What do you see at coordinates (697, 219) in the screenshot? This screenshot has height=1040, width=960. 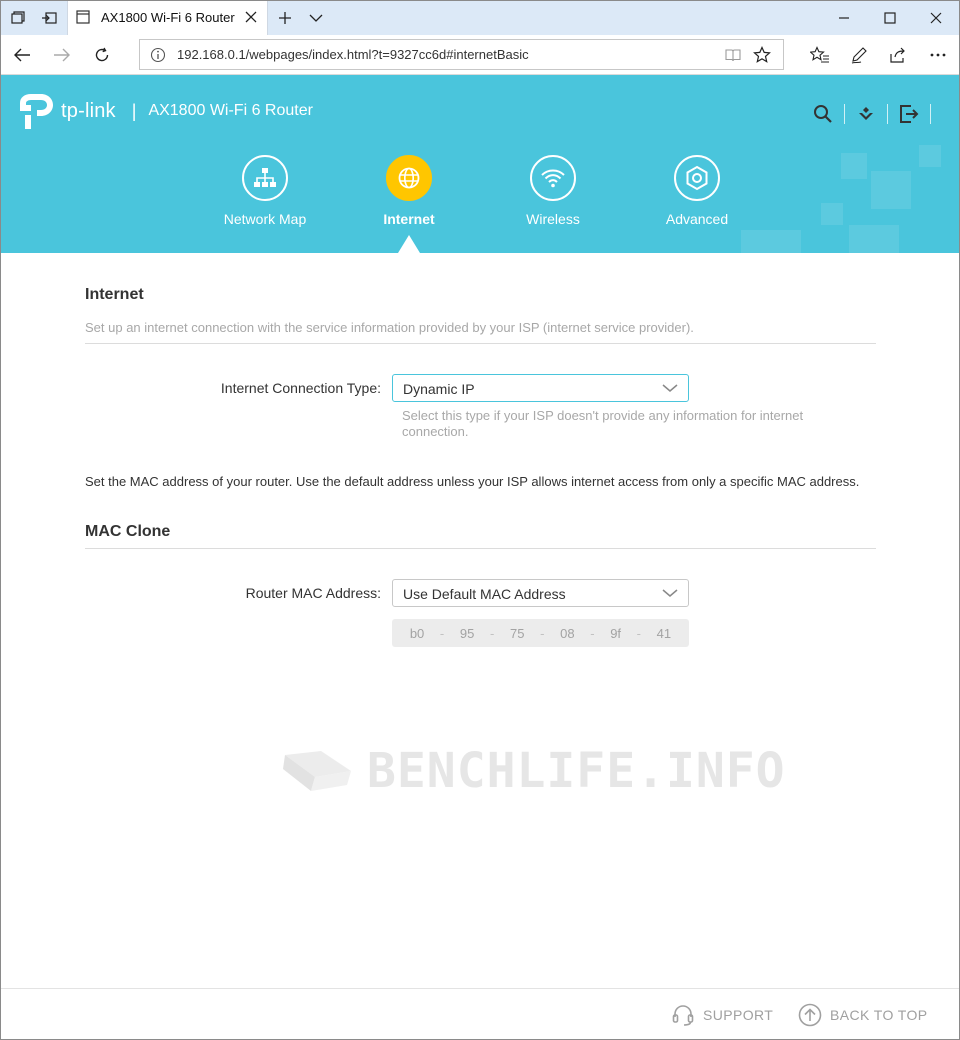 I see `nav-label: Advanced` at bounding box center [697, 219].